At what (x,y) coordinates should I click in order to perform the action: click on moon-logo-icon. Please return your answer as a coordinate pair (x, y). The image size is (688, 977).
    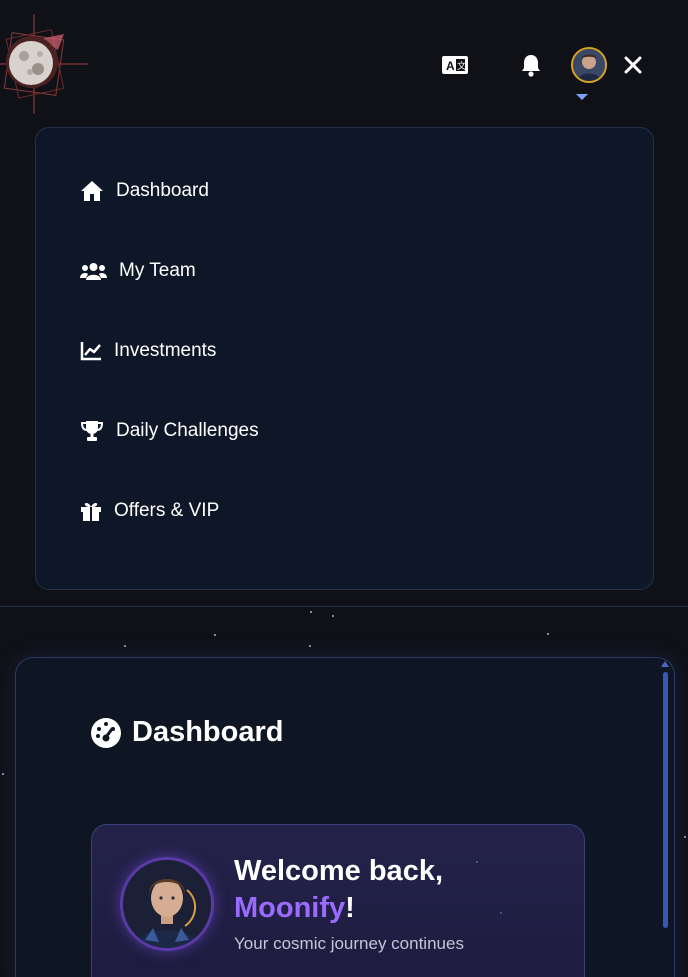
    Looking at the image, I should click on (45, 64).